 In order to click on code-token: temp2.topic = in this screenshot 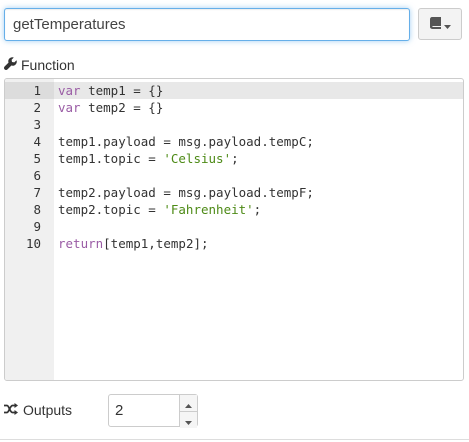, I will do `click(111, 209)`.